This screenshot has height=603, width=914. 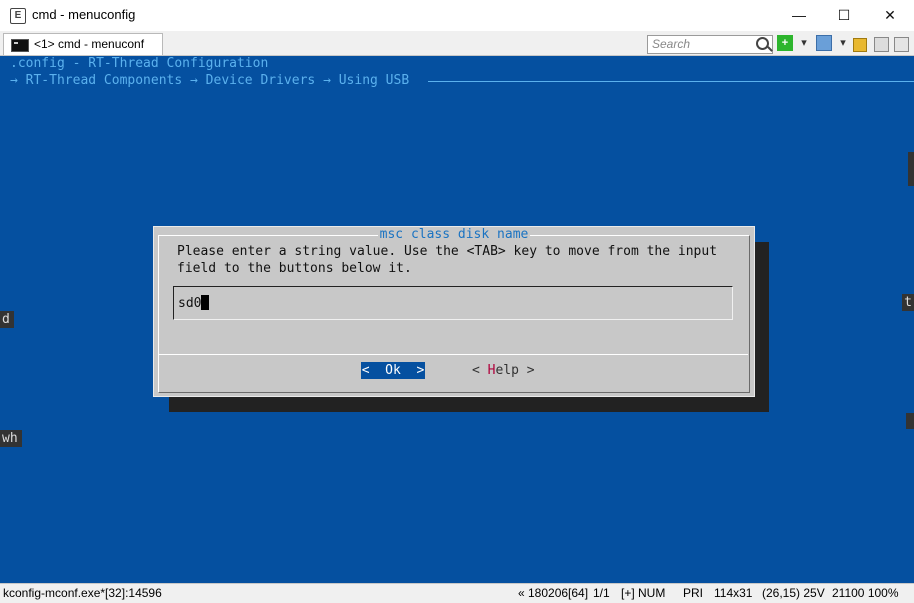 What do you see at coordinates (890, 15) in the screenshot?
I see `close-button: ✕` at bounding box center [890, 15].